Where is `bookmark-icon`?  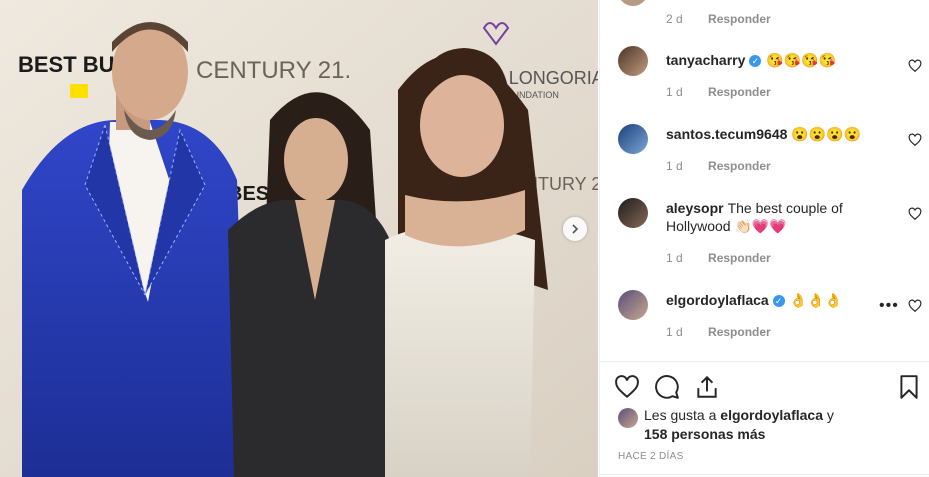
bookmark-icon is located at coordinates (909, 387).